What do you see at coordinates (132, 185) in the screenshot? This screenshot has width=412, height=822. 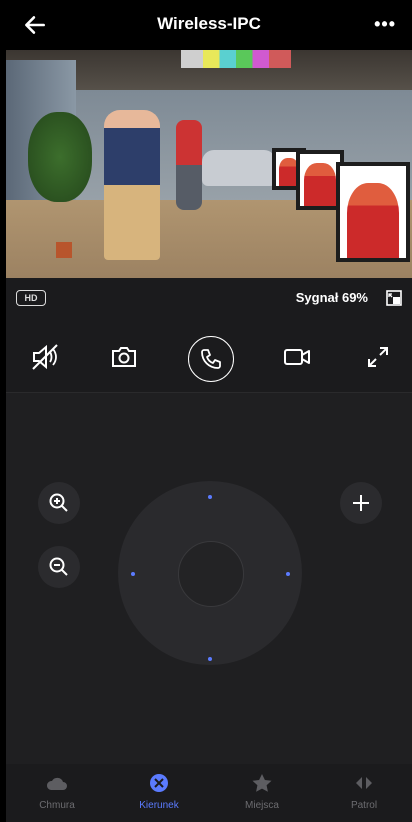 I see `video-mannequin` at bounding box center [132, 185].